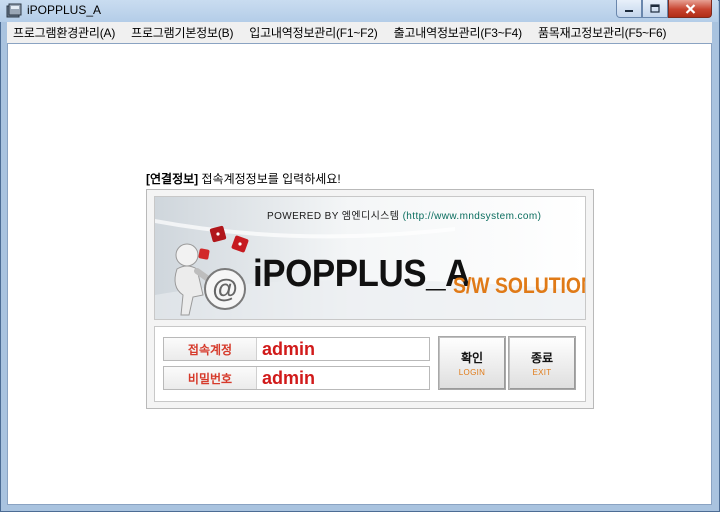 Image resolution: width=720 pixels, height=512 pixels. Describe the element at coordinates (359, 11) in the screenshot. I see `title-bar: iPOPPLUS_A` at that location.